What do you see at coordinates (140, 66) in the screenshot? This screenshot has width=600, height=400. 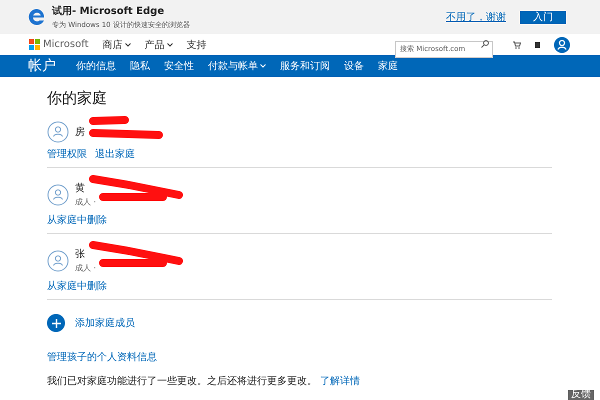 I see `account-nav-link: 隐私` at bounding box center [140, 66].